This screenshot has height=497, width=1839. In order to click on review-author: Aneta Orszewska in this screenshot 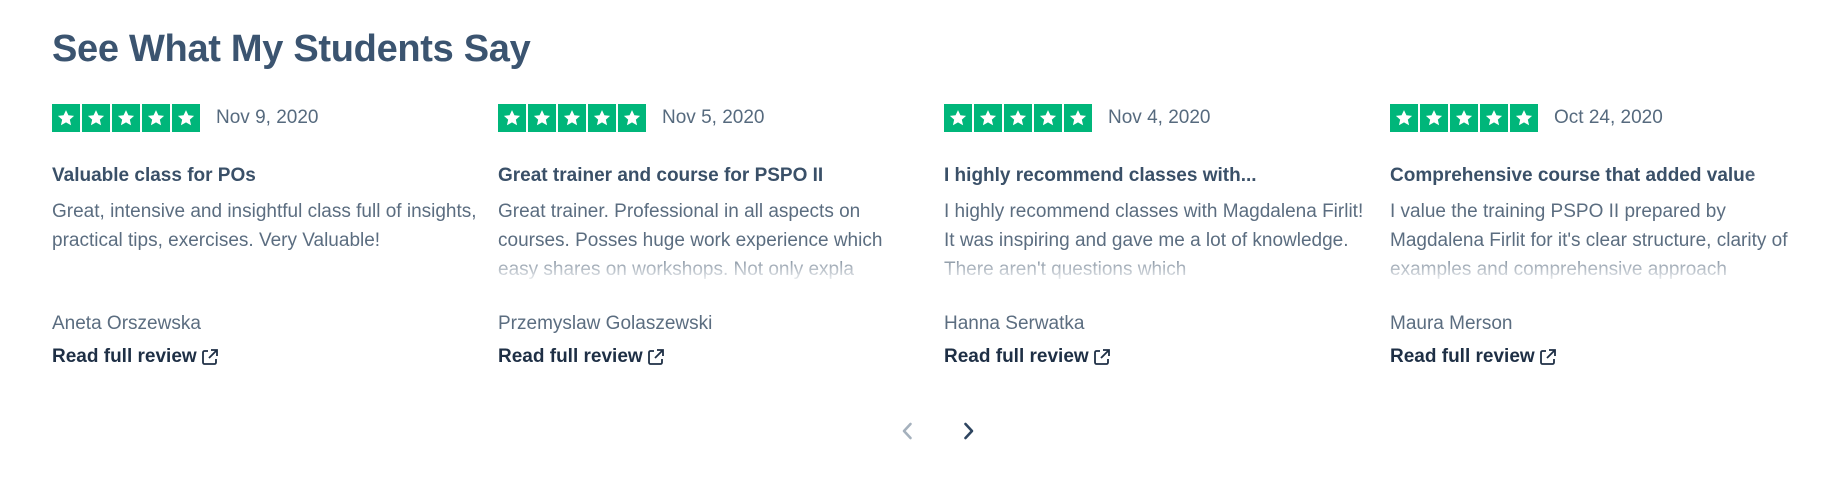, I will do `click(126, 323)`.